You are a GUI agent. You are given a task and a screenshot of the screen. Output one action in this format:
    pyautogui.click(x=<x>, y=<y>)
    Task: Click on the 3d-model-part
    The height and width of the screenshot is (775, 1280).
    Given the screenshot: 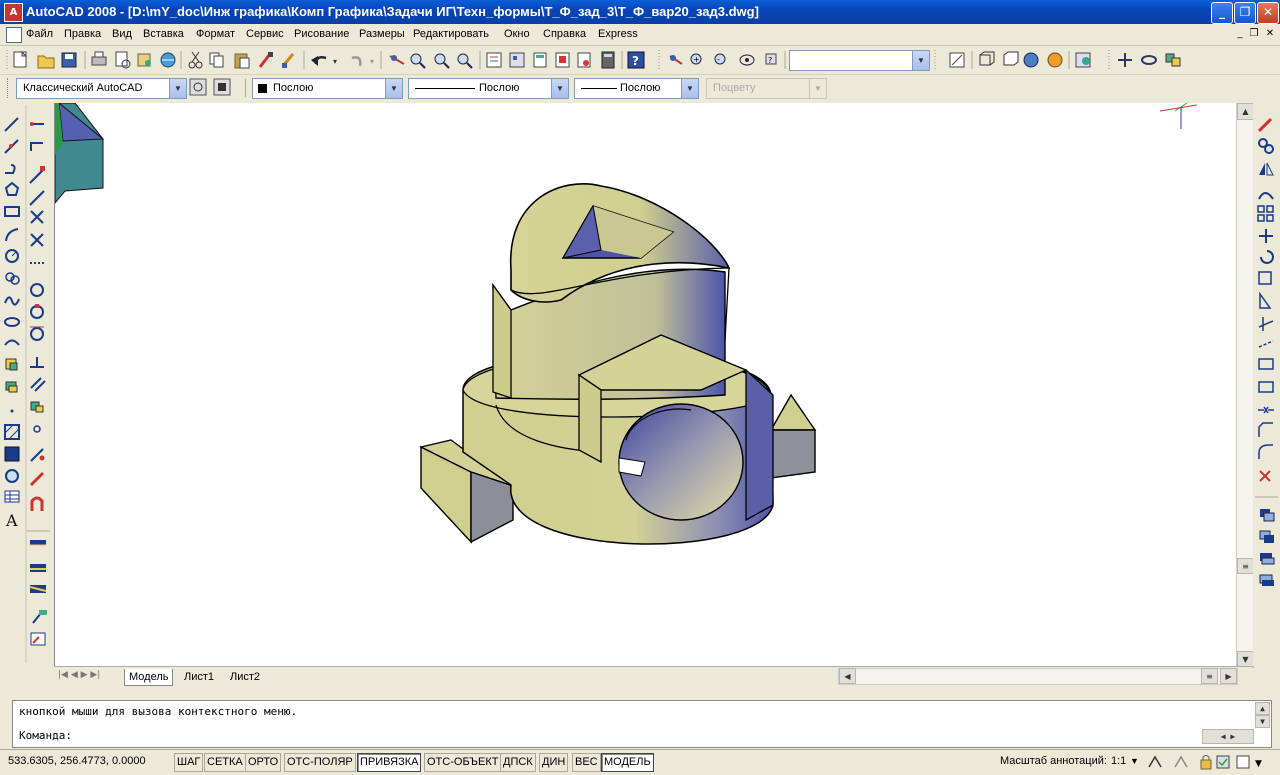 What is the action you would take?
    pyautogui.click(x=617, y=364)
    